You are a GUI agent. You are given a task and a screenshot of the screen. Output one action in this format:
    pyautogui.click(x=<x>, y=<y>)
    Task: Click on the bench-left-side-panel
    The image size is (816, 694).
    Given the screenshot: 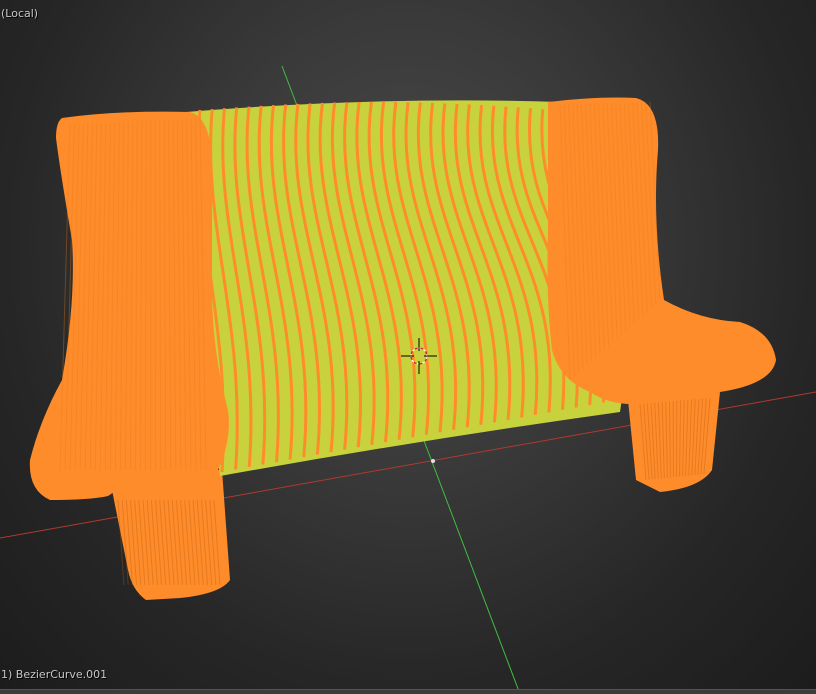 What is the action you would take?
    pyautogui.click(x=129, y=305)
    